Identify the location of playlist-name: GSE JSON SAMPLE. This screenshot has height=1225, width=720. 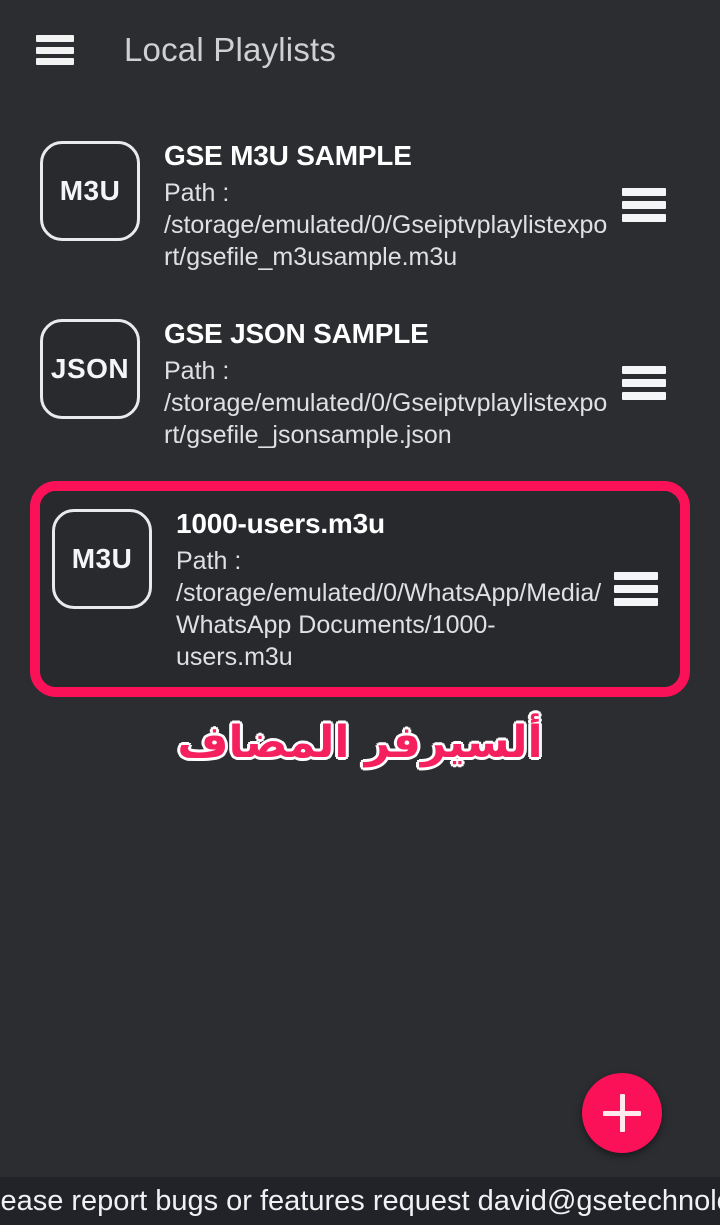
(296, 334).